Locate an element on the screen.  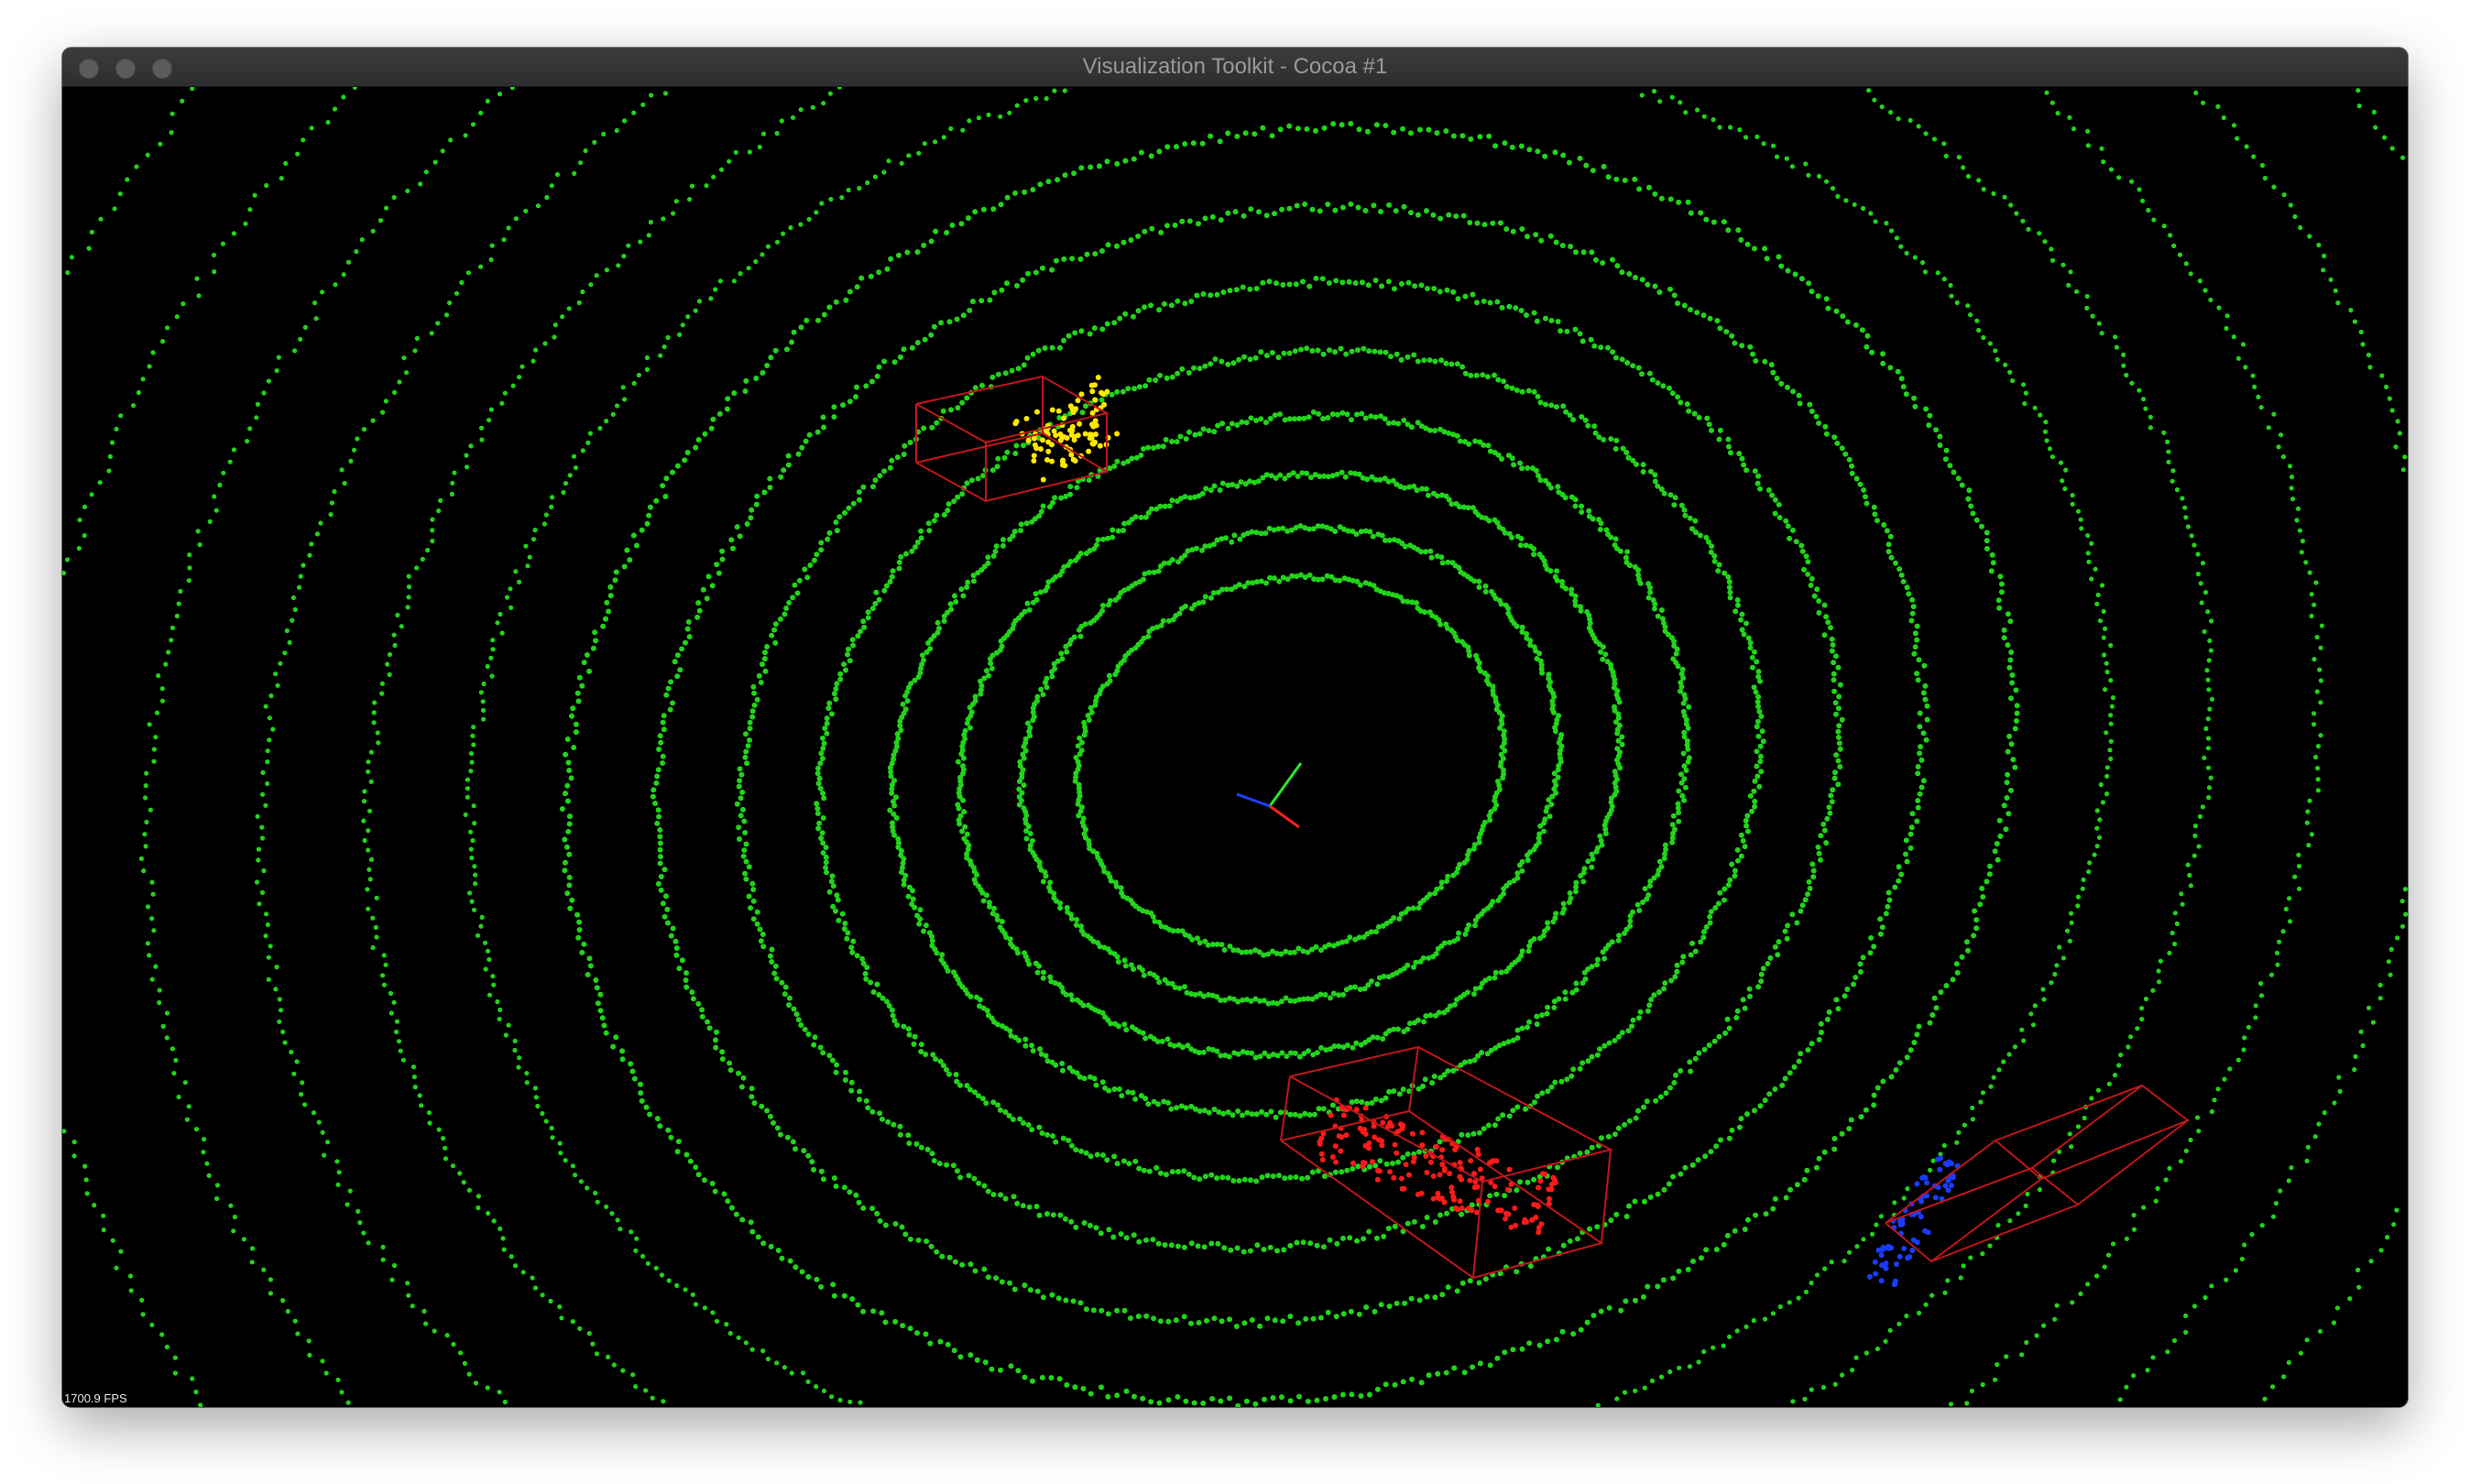
orientation-axes is located at coordinates (1269, 795).